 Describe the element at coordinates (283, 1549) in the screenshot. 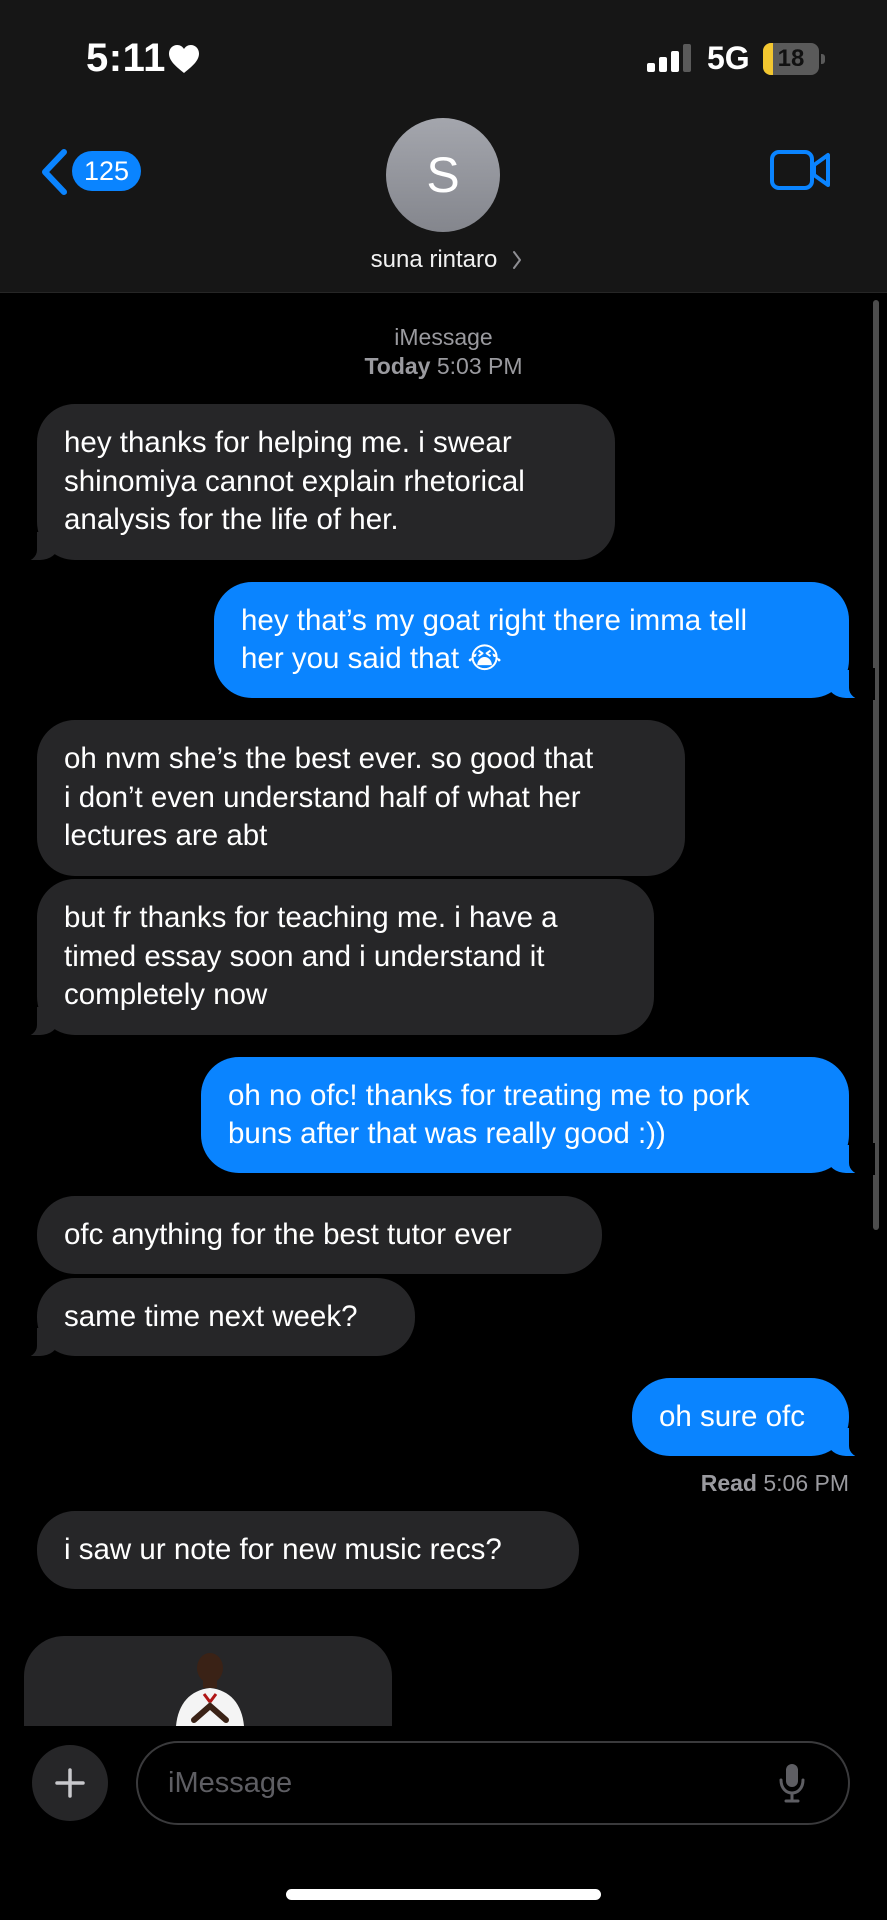

I see `message-text: i saw ur note for new music recs?` at that location.